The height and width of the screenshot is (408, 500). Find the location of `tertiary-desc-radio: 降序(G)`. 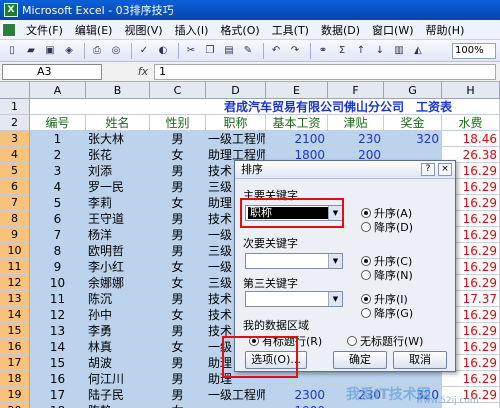

tertiary-desc-radio: 降序(G) is located at coordinates (387, 313).